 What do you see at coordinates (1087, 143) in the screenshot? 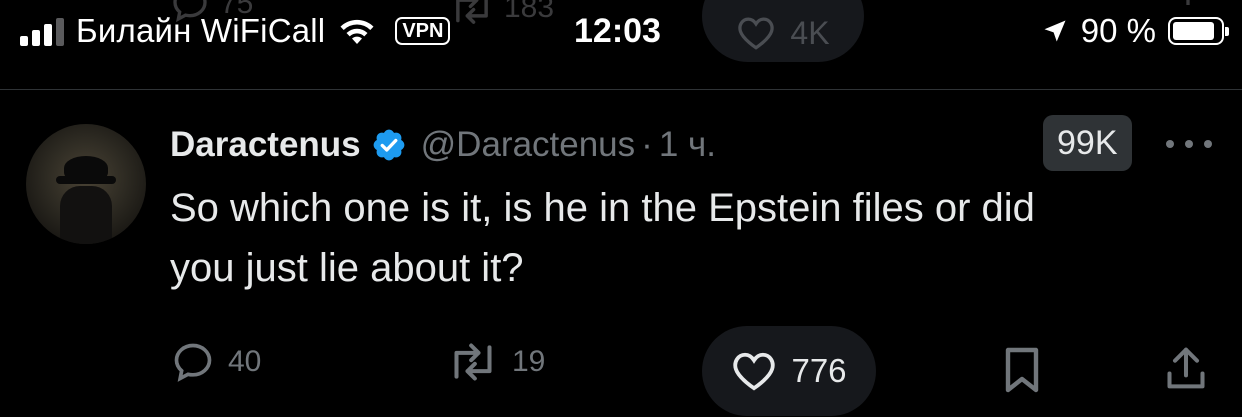
I see `views-badge: 99K` at bounding box center [1087, 143].